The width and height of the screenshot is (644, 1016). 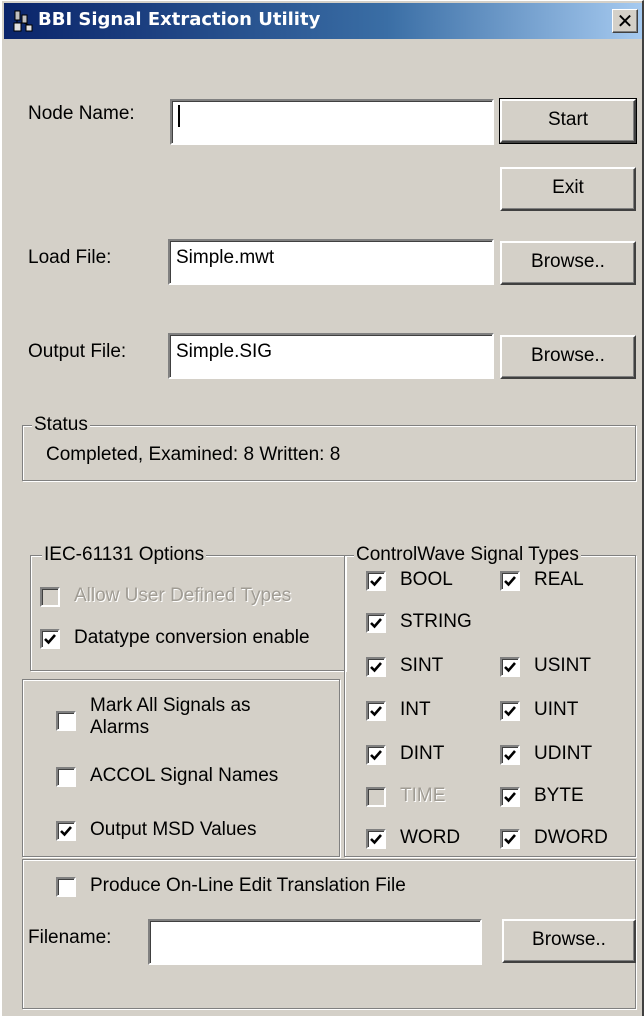 What do you see at coordinates (23, 21) in the screenshot?
I see `app-icon` at bounding box center [23, 21].